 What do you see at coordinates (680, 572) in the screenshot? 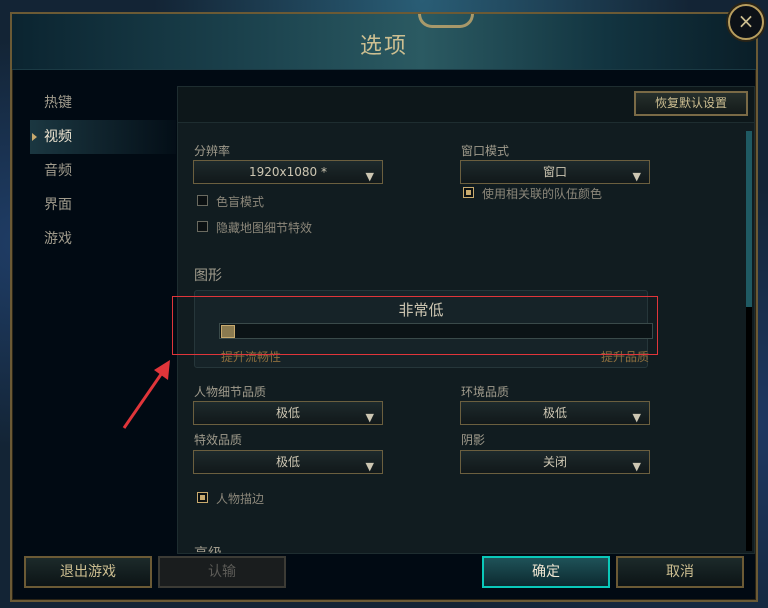
I see `cancel-button: 取消` at bounding box center [680, 572].